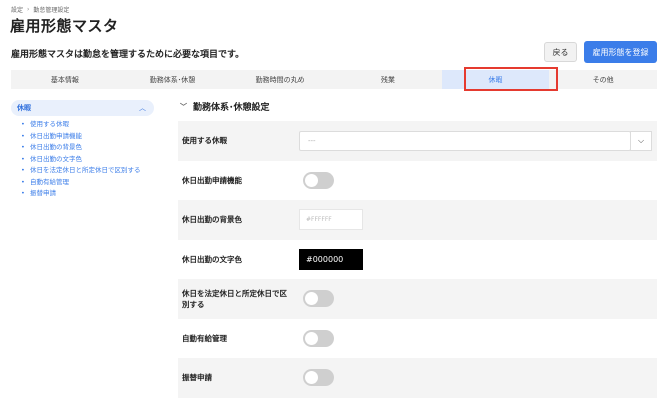 This screenshot has height=414, width=670. I want to click on section-header: ﹀ 勤務体系･休憩設定, so click(225, 107).